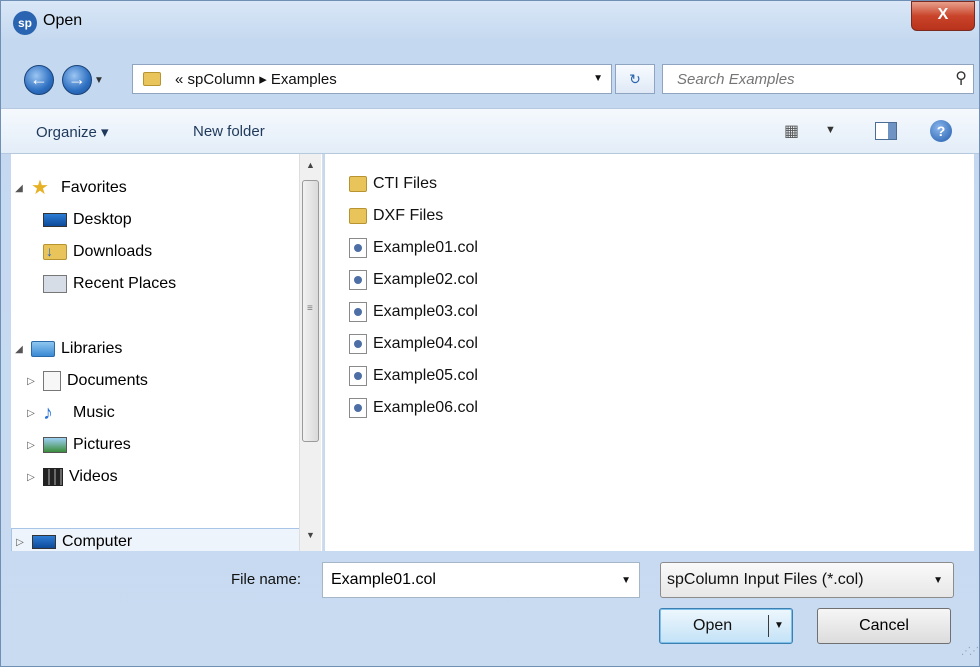 This screenshot has height=667, width=980. I want to click on recent-places-icon, so click(55, 284).